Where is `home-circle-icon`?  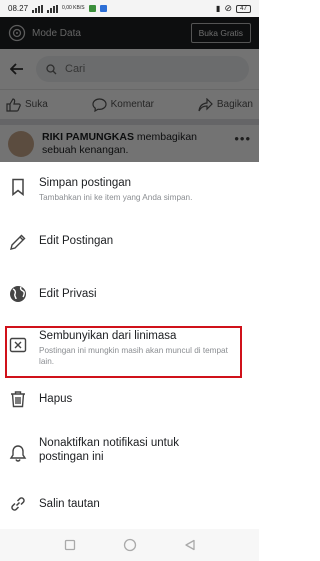
home-circle-icon is located at coordinates (130, 545).